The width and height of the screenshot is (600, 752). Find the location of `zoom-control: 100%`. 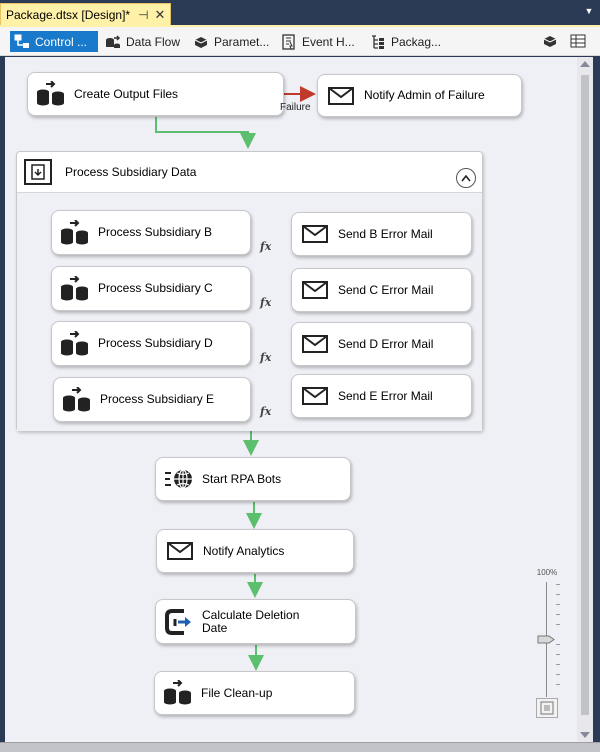

zoom-control: 100% is located at coordinates (547, 648).